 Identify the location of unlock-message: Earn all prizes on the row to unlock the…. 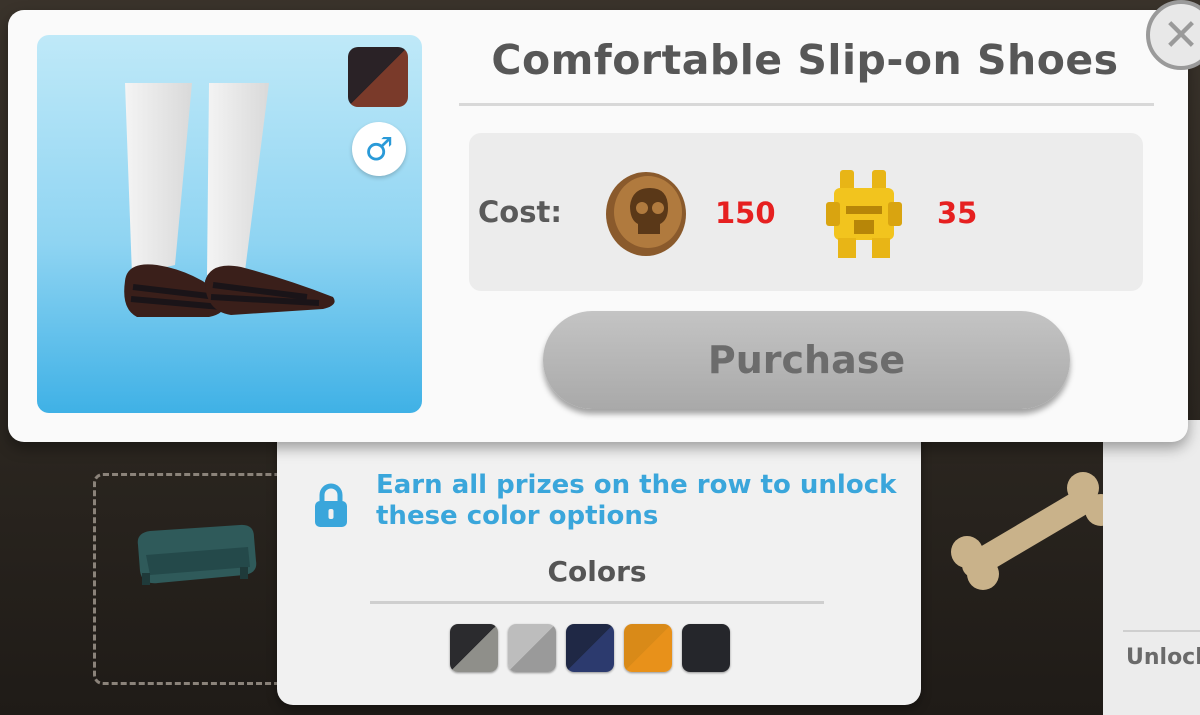
(636, 500).